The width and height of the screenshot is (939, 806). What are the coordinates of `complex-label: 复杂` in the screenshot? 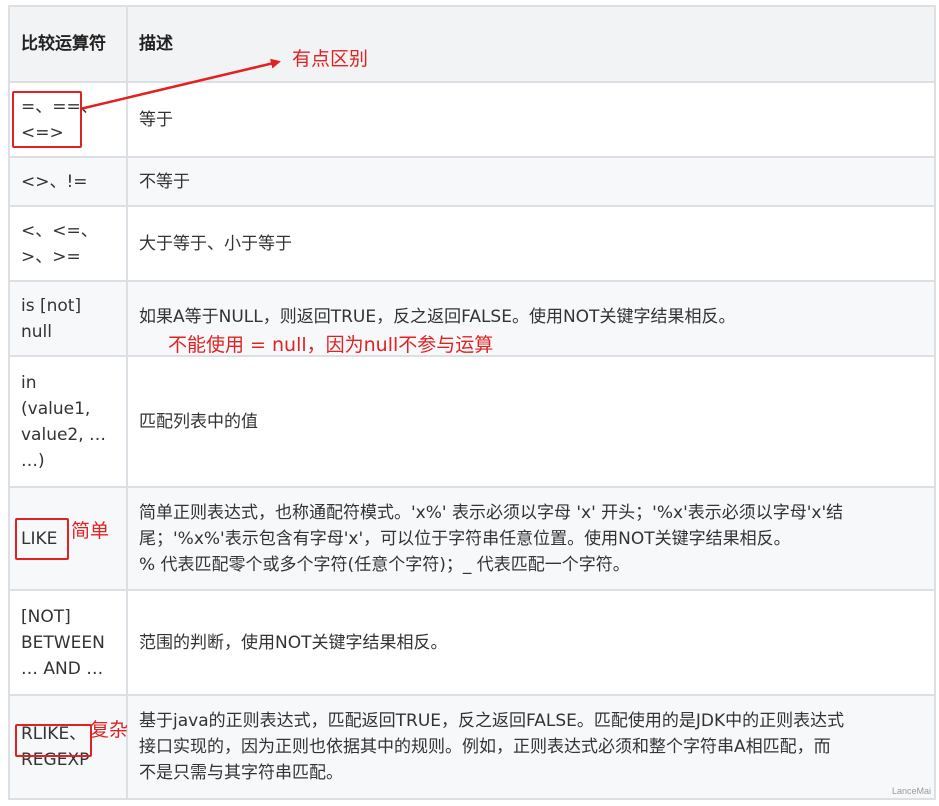 It's located at (109, 730).